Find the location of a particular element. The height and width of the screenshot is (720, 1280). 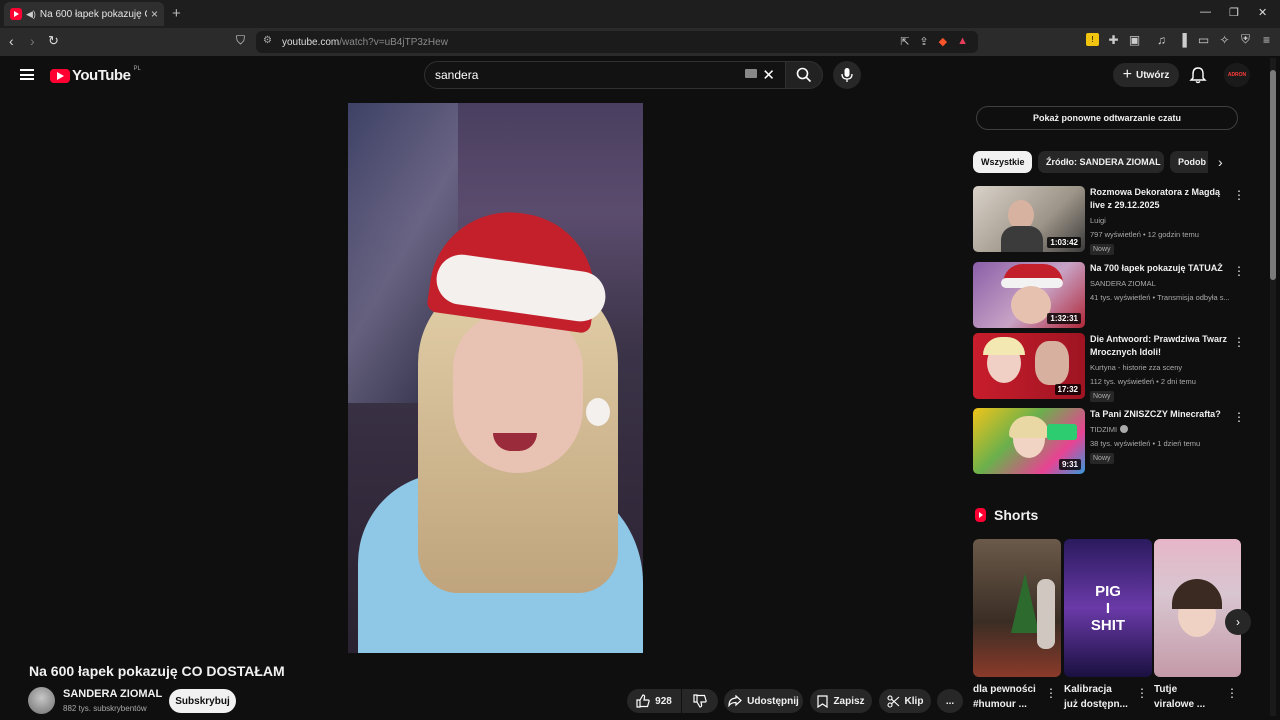

microphone-icon is located at coordinates (847, 75).